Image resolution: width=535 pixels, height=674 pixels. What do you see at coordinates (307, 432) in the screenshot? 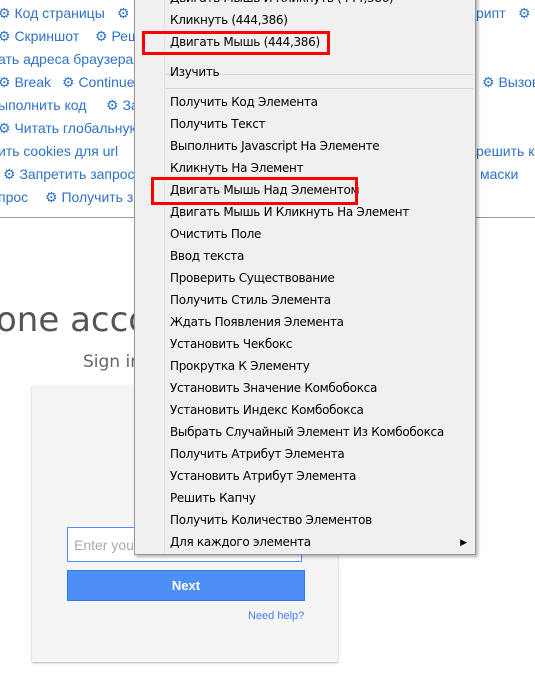
I see `menu-item: Выбрать Случайный Элемент Из Комбобокса` at bounding box center [307, 432].